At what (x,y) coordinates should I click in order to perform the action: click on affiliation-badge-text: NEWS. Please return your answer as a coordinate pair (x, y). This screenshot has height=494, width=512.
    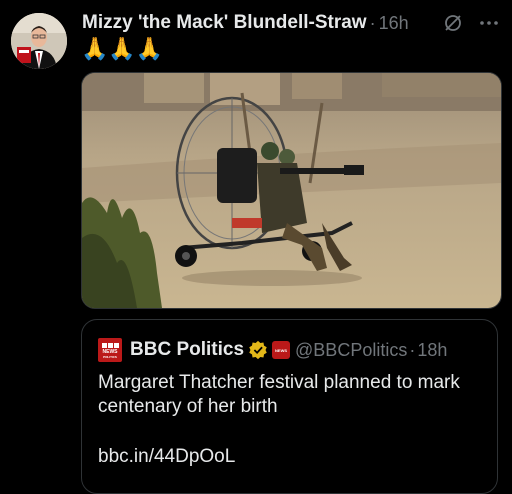
    Looking at the image, I should click on (281, 350).